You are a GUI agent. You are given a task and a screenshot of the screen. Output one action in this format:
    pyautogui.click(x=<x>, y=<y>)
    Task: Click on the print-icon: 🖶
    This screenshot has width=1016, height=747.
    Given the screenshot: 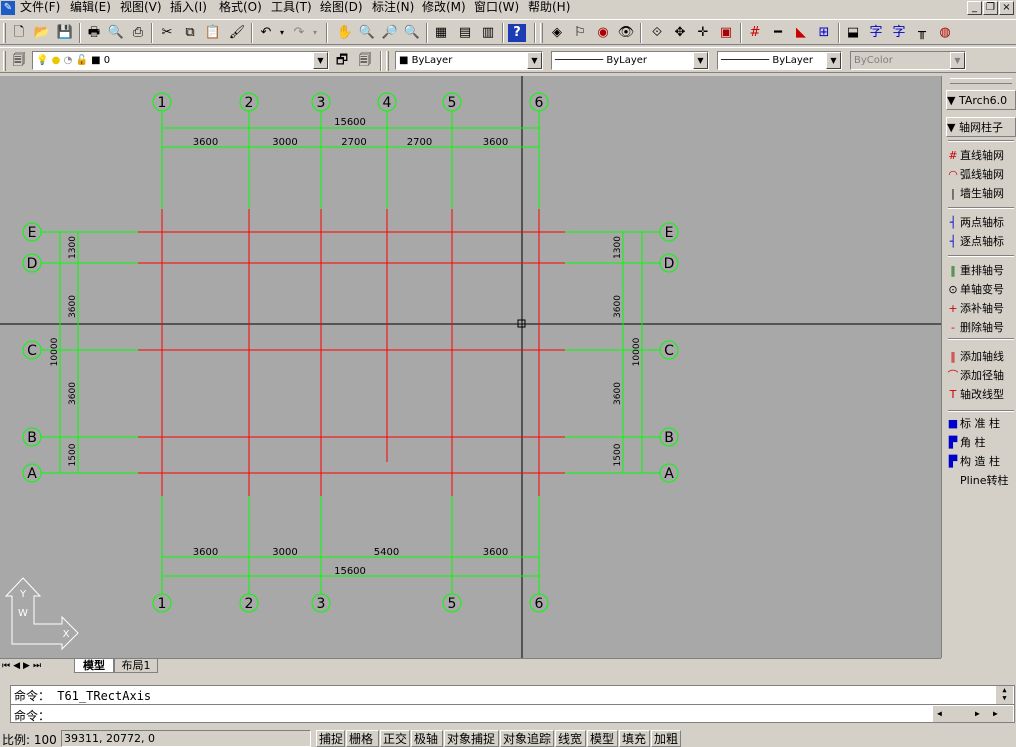 What is the action you would take?
    pyautogui.click(x=94, y=33)
    